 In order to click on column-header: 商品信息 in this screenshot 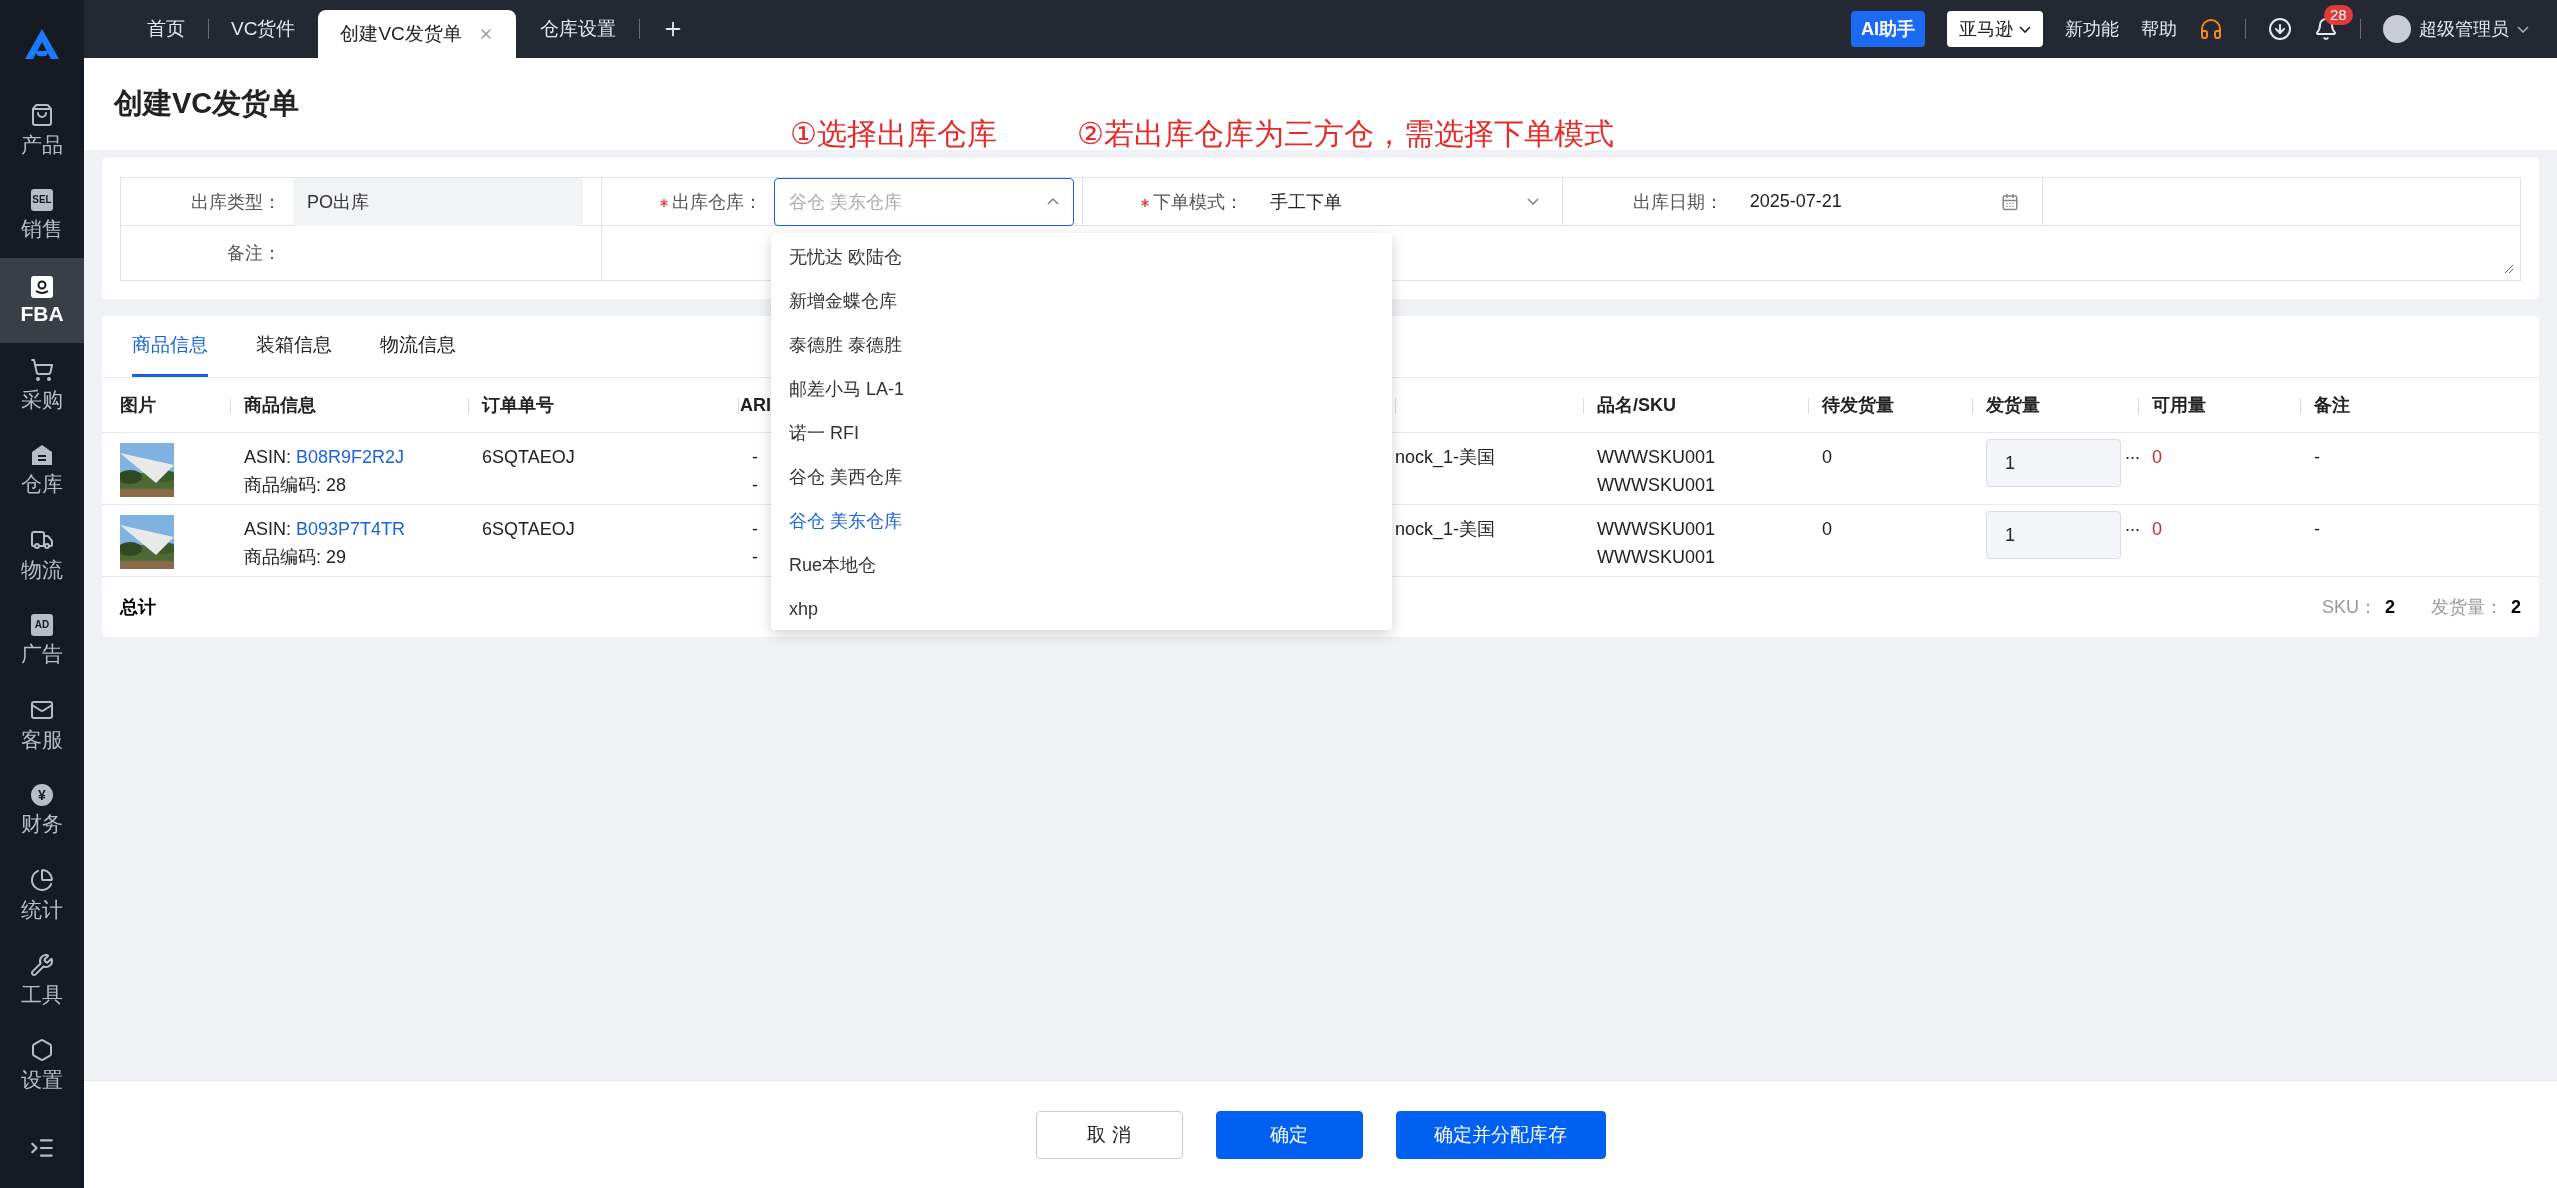, I will do `click(280, 405)`.